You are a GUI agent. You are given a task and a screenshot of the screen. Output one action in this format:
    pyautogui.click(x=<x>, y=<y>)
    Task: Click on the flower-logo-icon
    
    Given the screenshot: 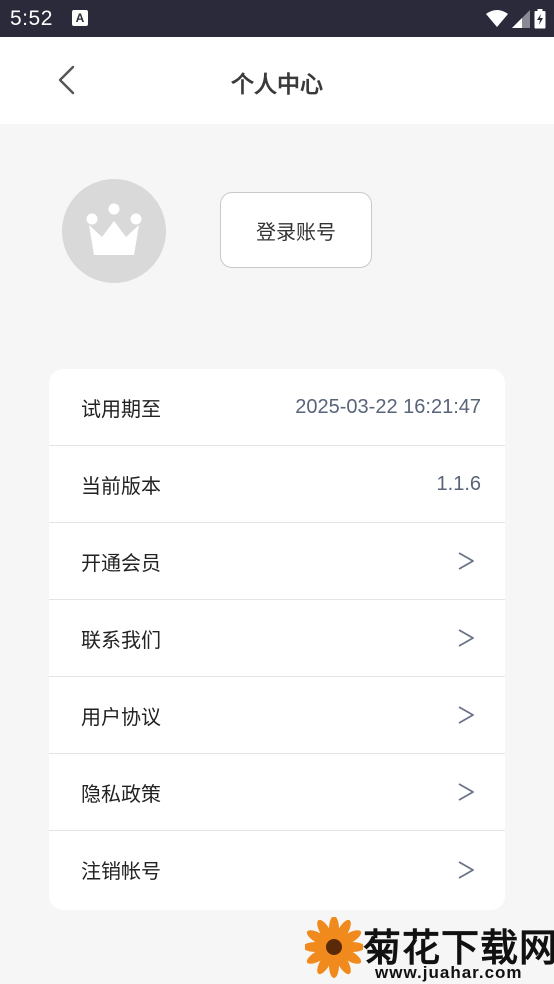 What is the action you would take?
    pyautogui.click(x=334, y=947)
    